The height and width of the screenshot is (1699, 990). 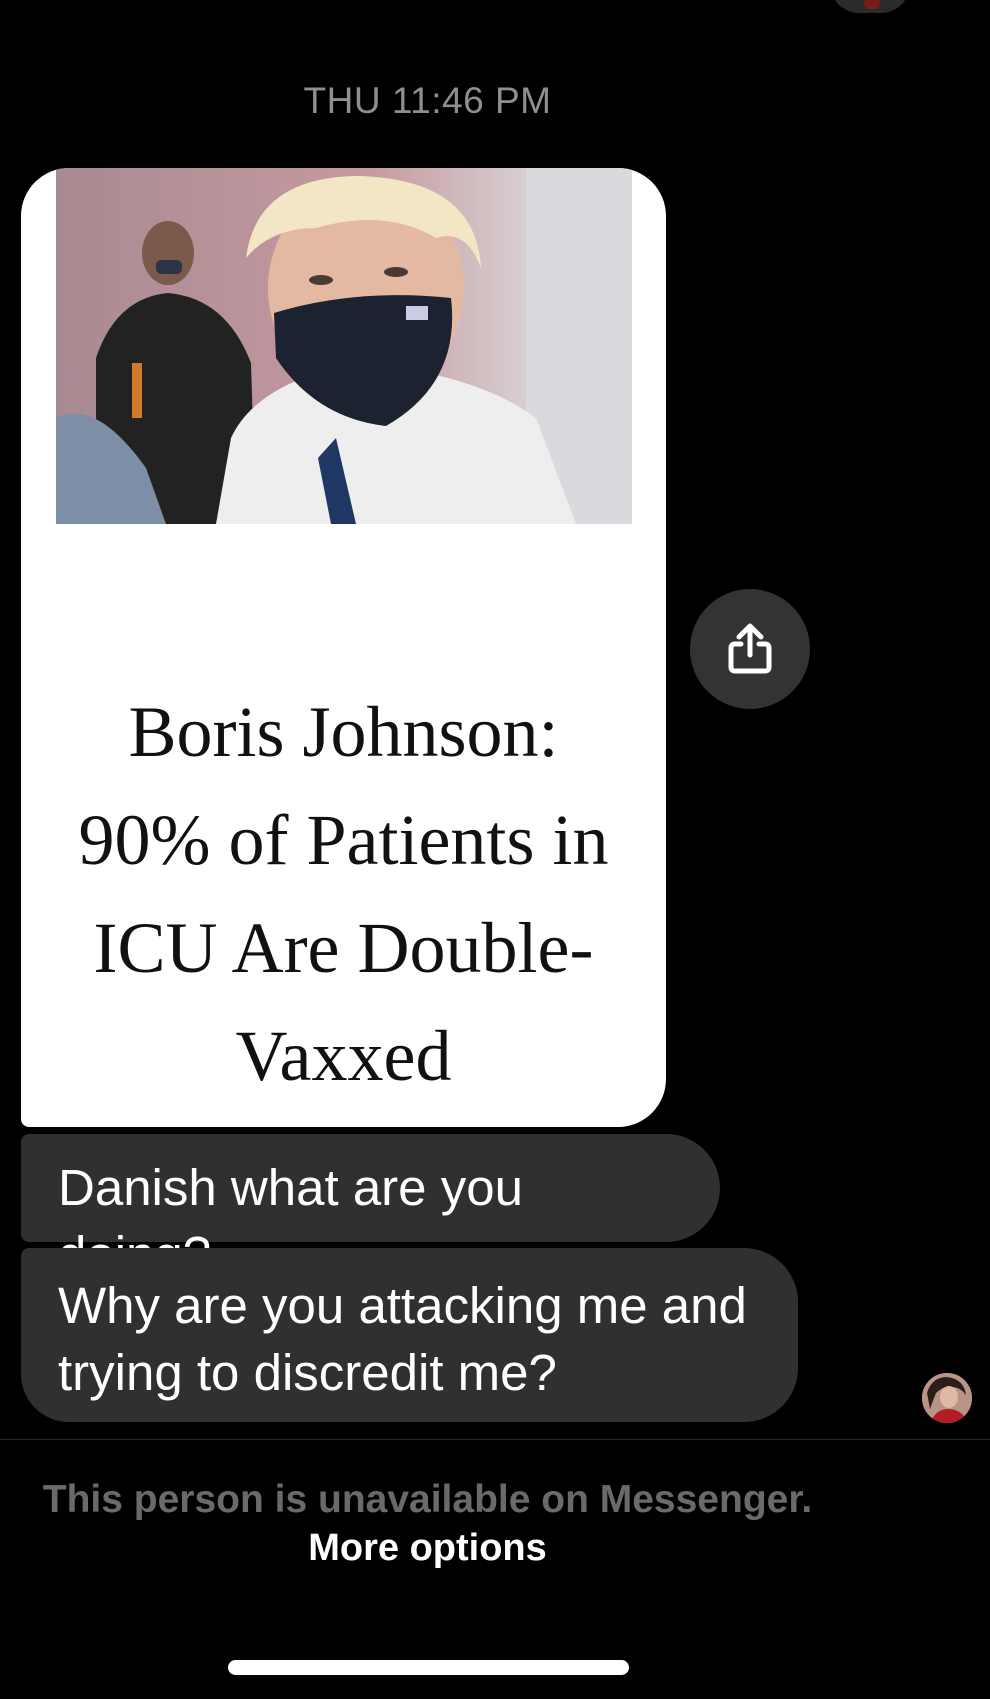 I want to click on headline-line: Vaxxed, so click(x=343, y=1056).